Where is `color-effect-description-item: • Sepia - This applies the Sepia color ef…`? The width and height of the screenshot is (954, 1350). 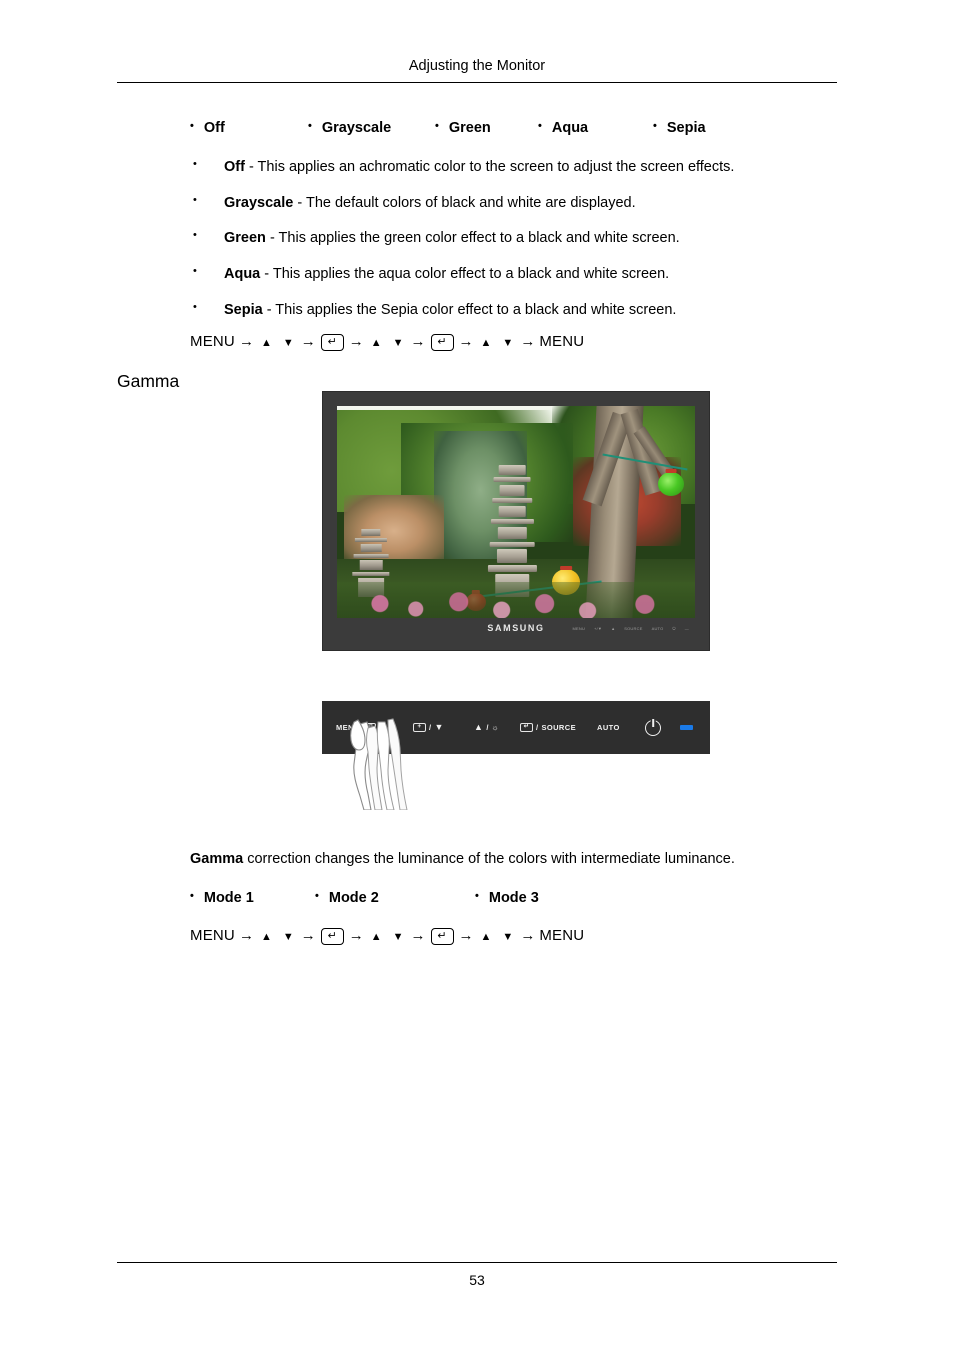 color-effect-description-item: • Sepia - This applies the Sepia color ef… is located at coordinates (520, 310).